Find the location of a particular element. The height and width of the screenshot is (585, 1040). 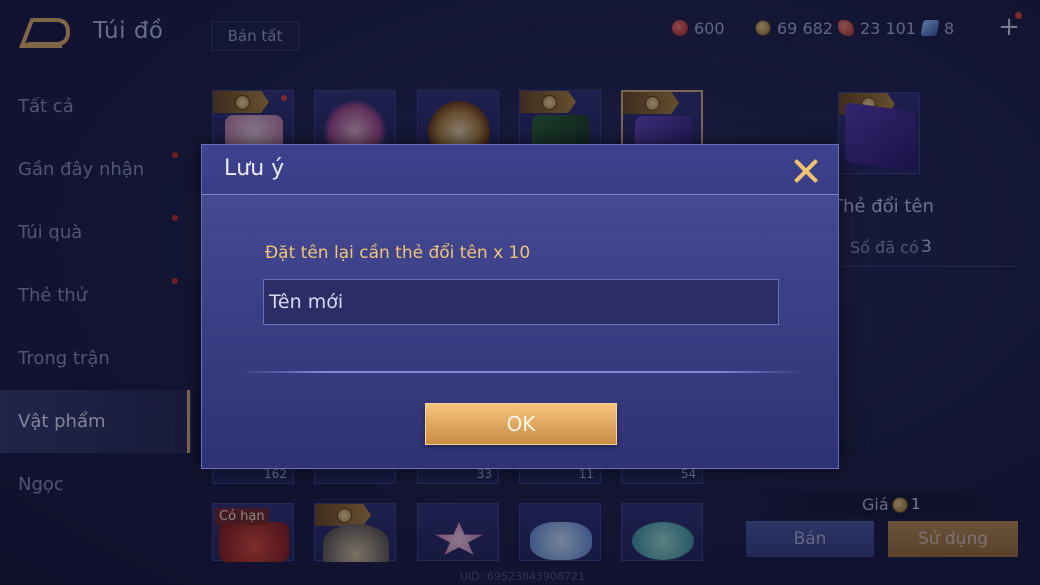

ok-button: OK is located at coordinates (521, 424).